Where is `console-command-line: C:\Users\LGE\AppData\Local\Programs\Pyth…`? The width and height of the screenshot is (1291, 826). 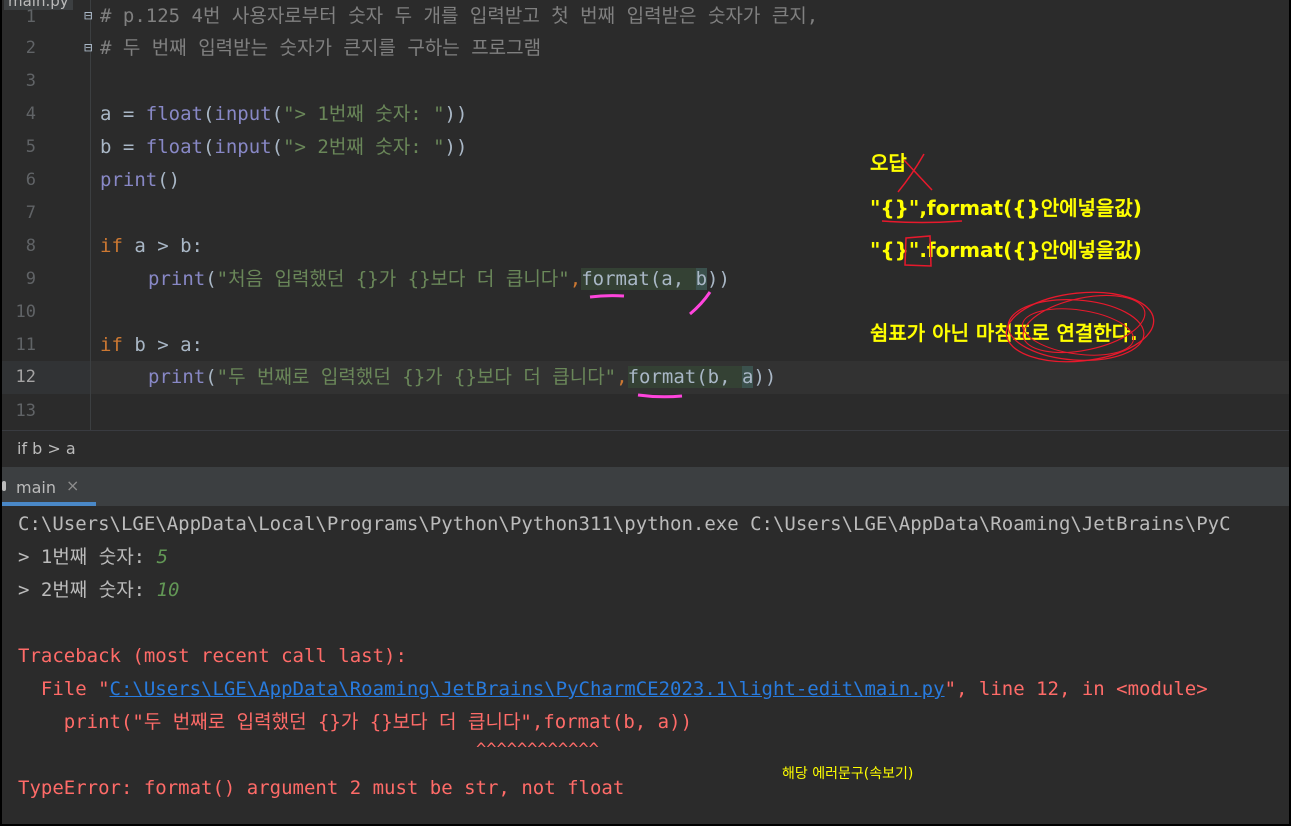 console-command-line: C:\Users\LGE\AppData\Local\Programs\Pyth… is located at coordinates (624, 524).